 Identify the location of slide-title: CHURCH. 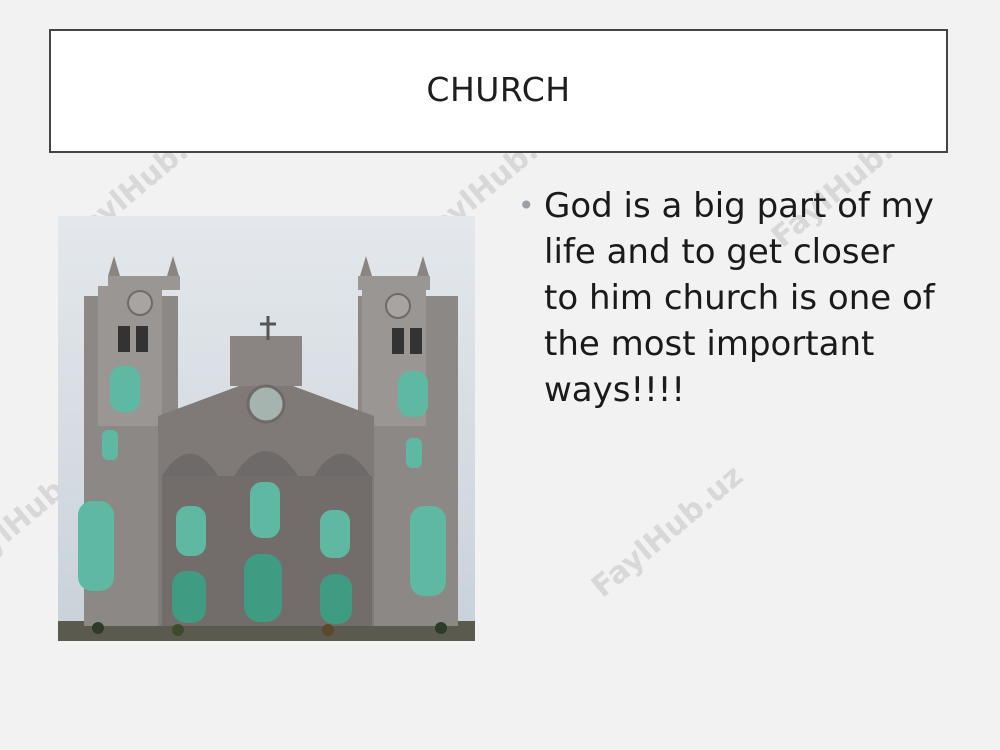
(498, 89).